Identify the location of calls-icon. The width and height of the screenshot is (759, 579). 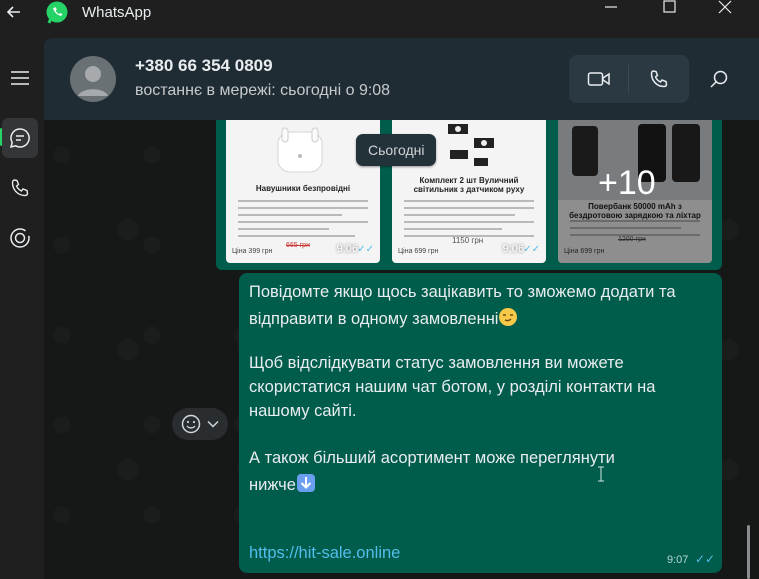
(20, 188).